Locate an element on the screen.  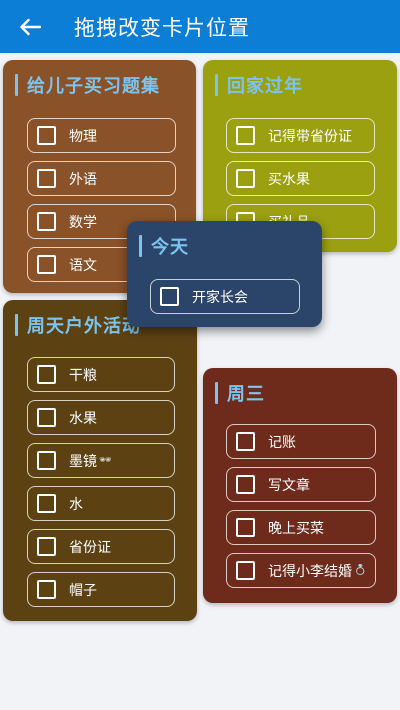
card-header: 给儿子买习题集 is located at coordinates (105, 85).